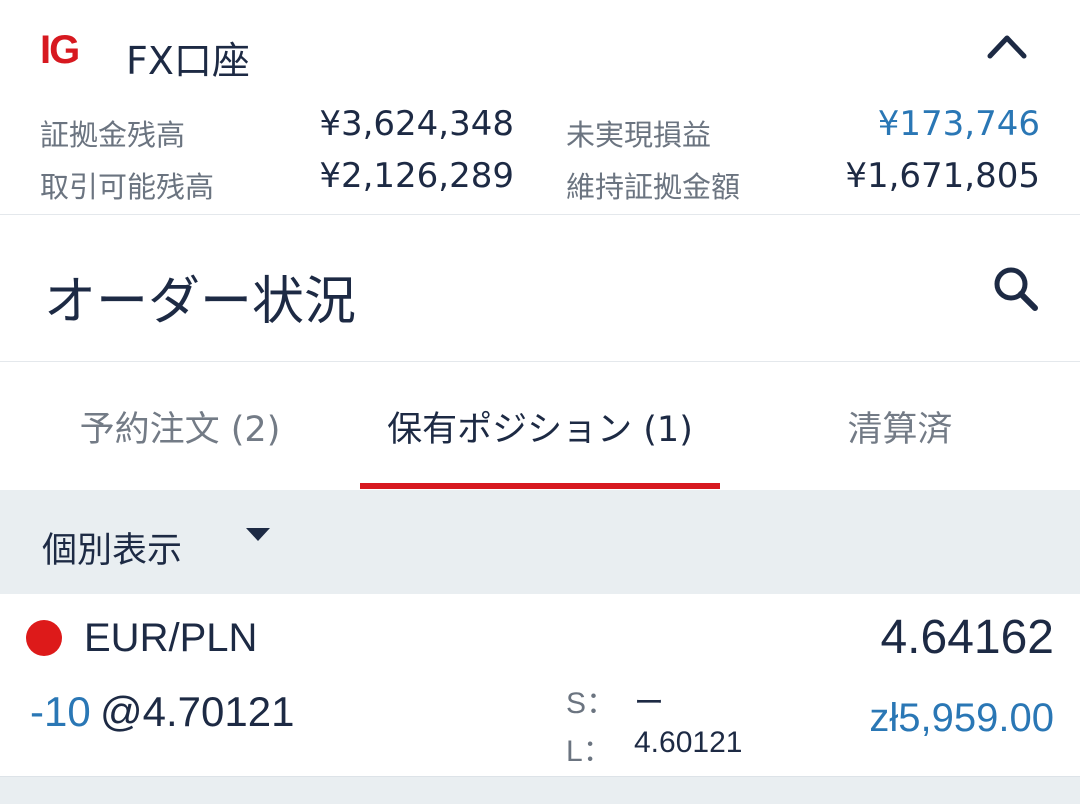  What do you see at coordinates (961, 718) in the screenshot?
I see `position-pnl: zł5,959.00` at bounding box center [961, 718].